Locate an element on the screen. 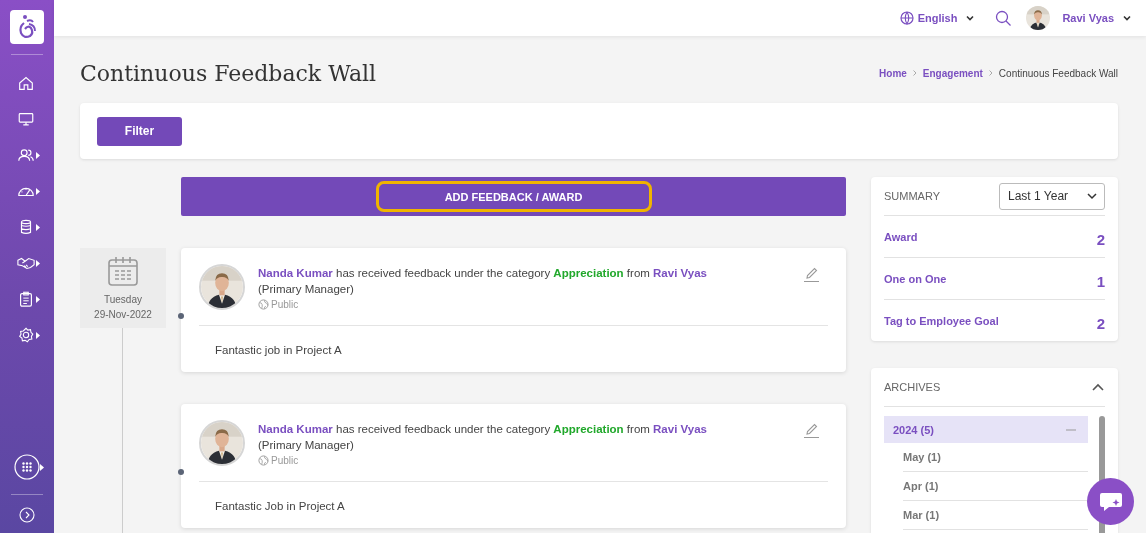 The width and height of the screenshot is (1146, 533). breadcrumb-link: Engagement is located at coordinates (952, 73).